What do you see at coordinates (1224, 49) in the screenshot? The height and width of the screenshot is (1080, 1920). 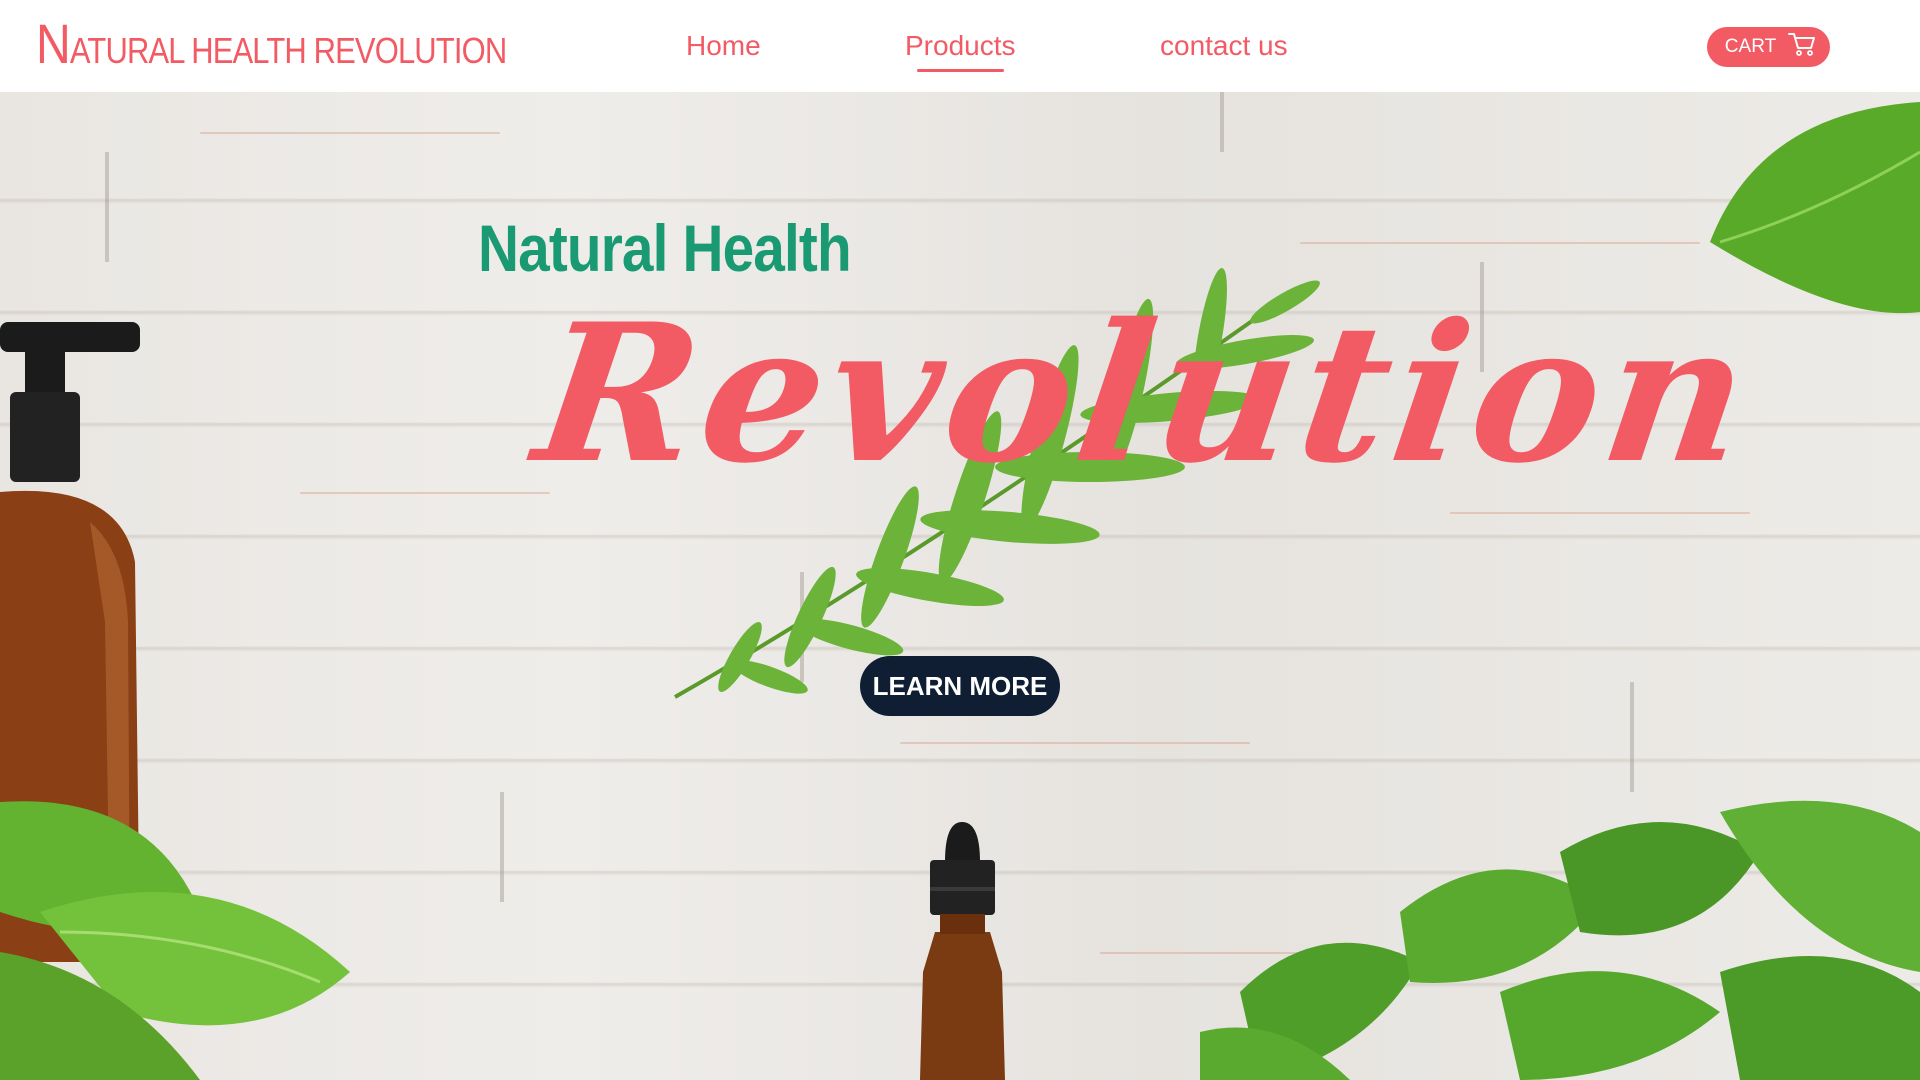 I see `nav-contact-link: contact us` at bounding box center [1224, 49].